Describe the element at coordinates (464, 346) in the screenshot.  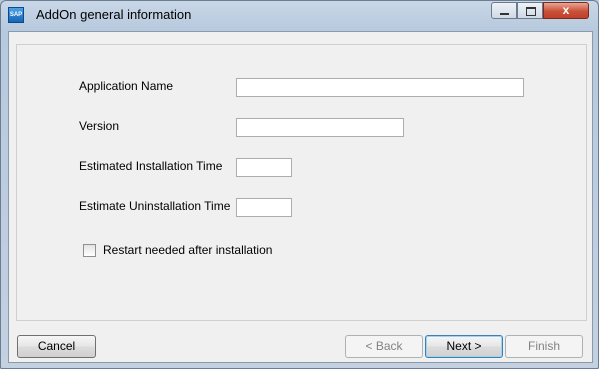
I see `next-button: Next >` at that location.